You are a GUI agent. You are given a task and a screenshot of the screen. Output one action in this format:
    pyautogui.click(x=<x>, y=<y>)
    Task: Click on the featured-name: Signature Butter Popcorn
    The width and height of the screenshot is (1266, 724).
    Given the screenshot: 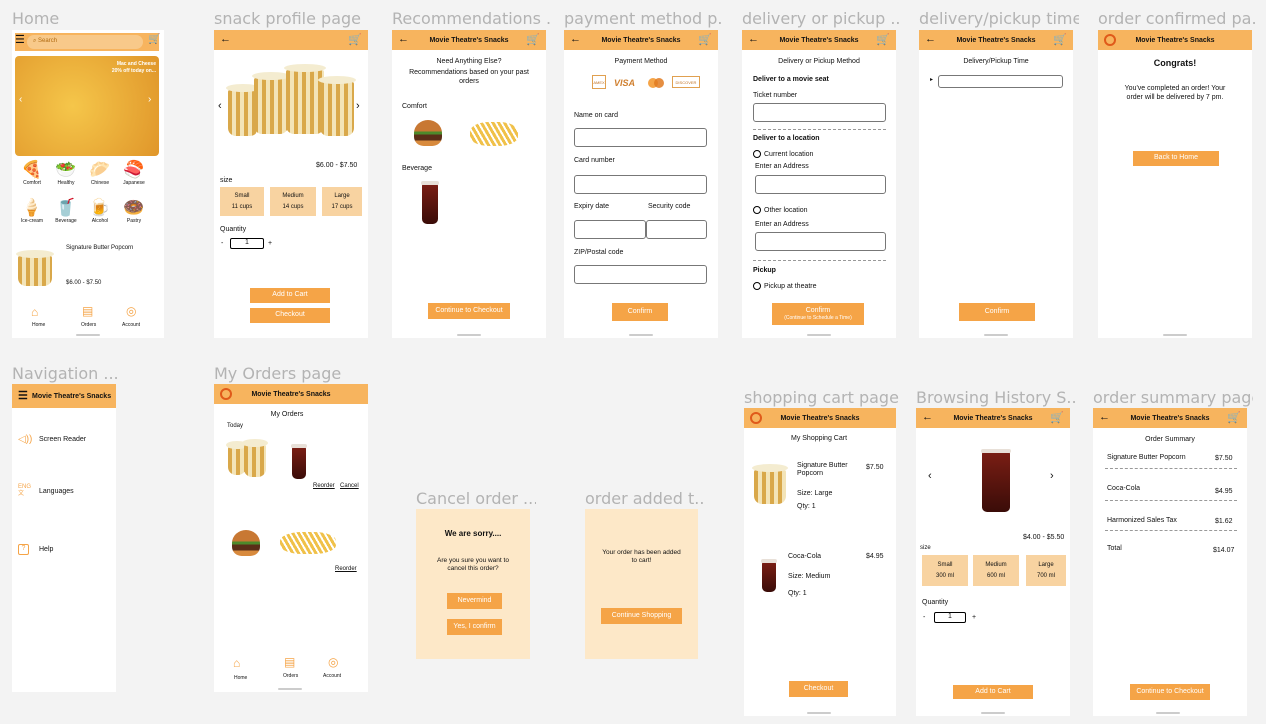 What is the action you would take?
    pyautogui.click(x=99, y=248)
    